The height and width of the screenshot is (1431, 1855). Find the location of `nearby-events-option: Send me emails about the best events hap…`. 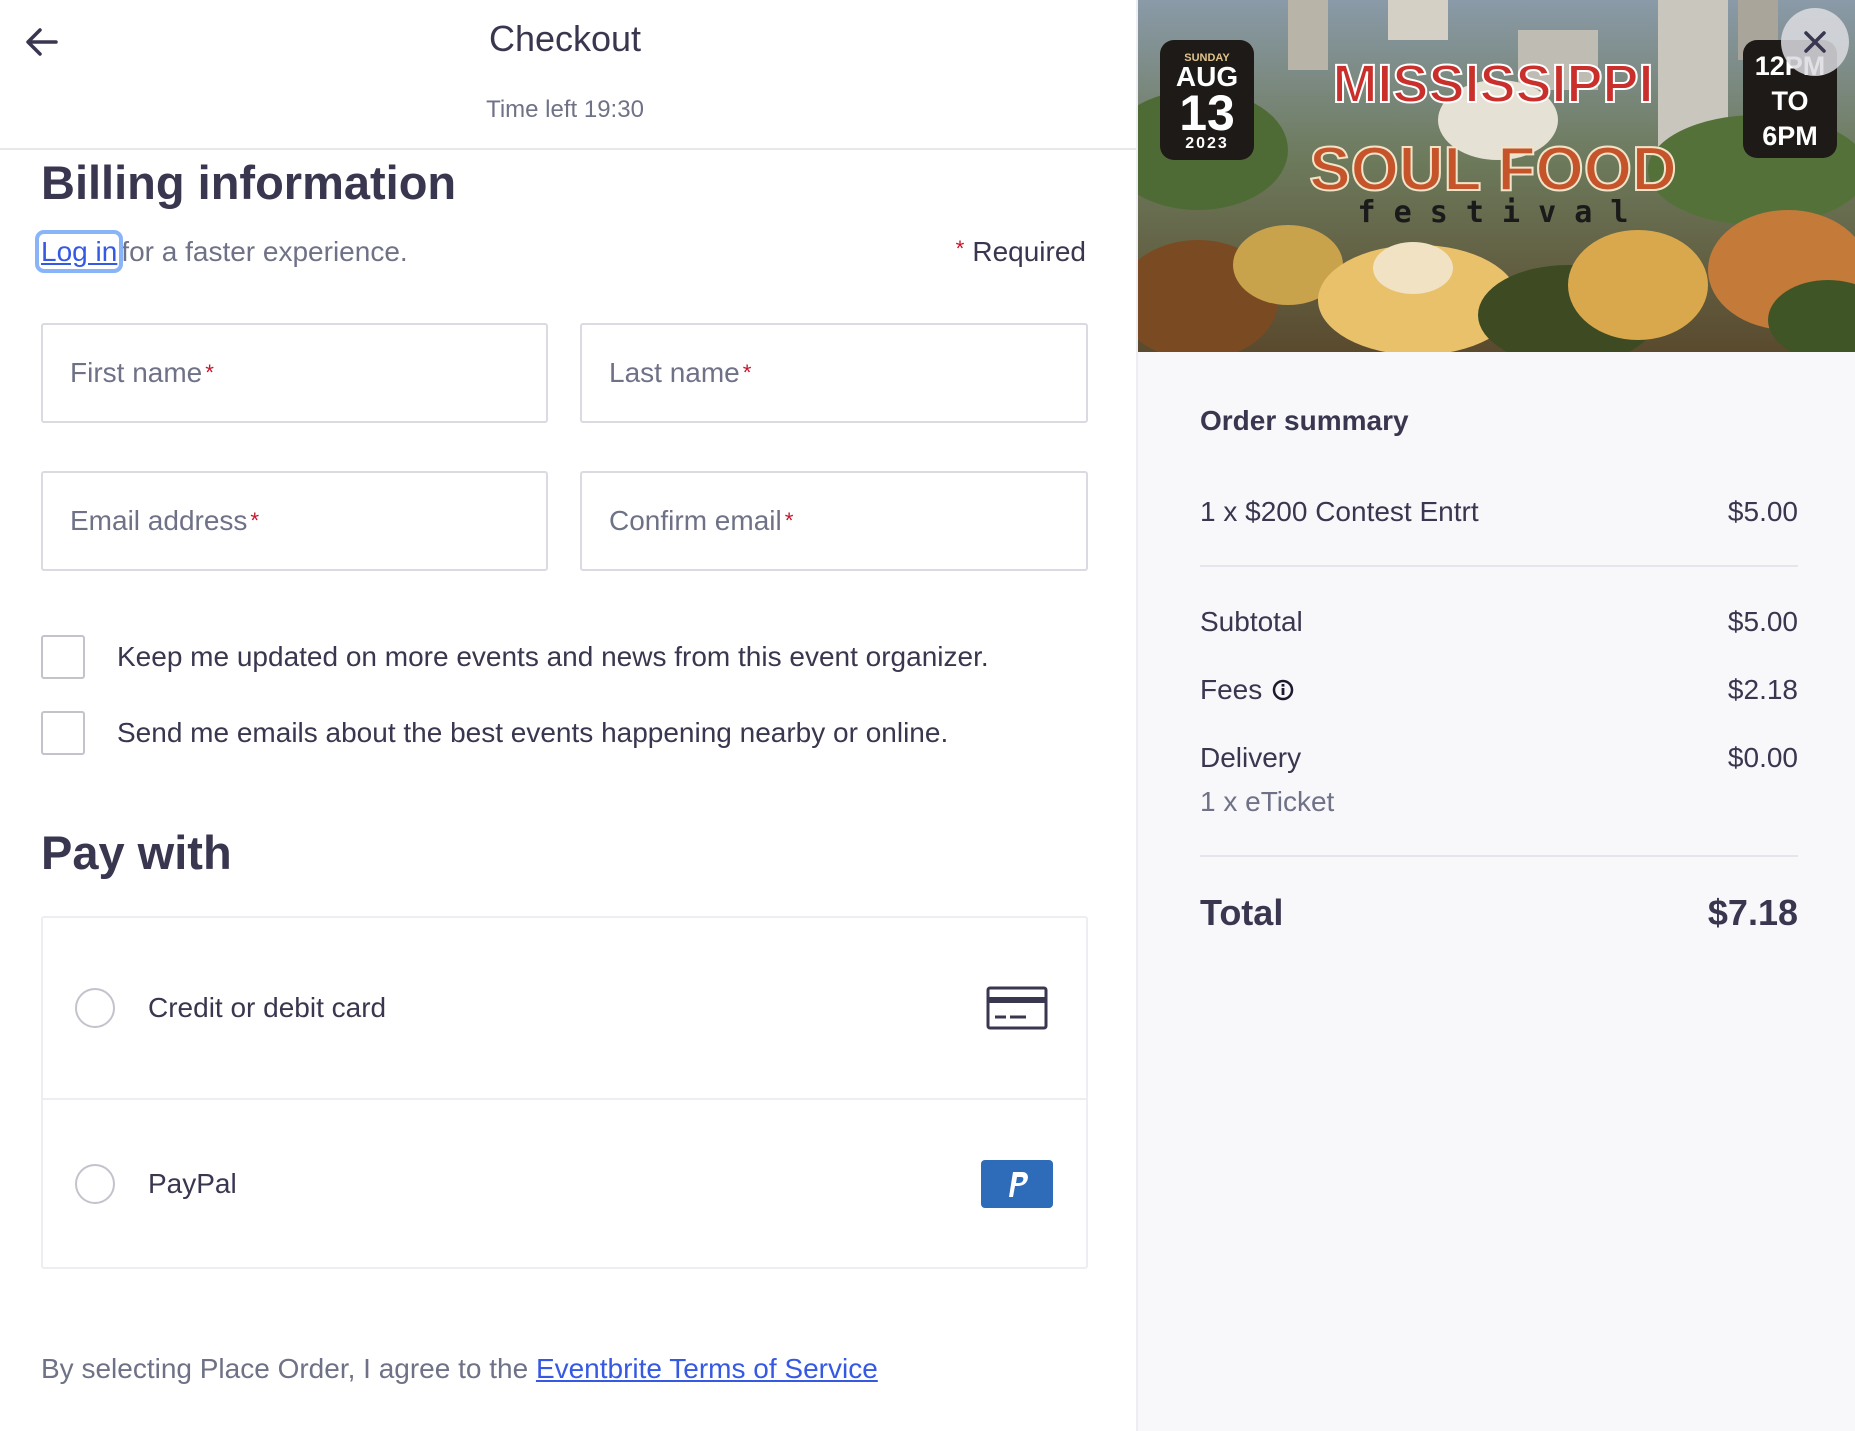

nearby-events-option: Send me emails about the best events hap… is located at coordinates (494, 733).